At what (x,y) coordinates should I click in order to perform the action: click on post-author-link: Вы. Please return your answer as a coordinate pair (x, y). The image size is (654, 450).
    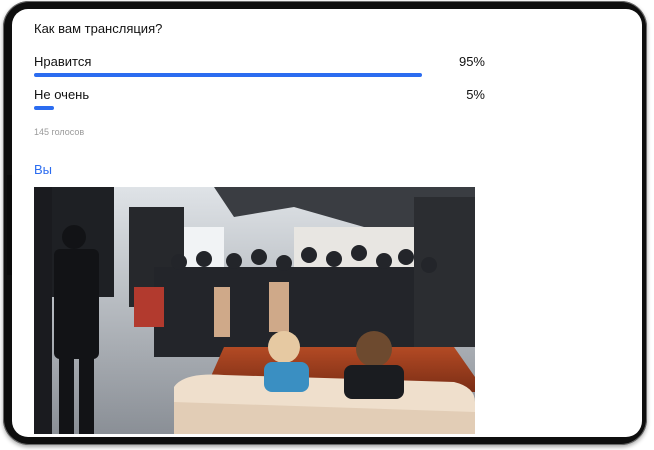
    Looking at the image, I should click on (43, 169).